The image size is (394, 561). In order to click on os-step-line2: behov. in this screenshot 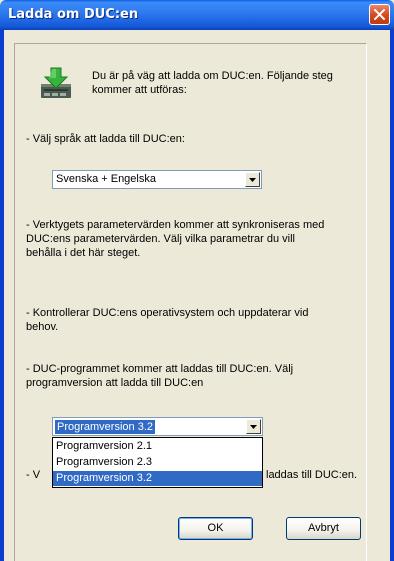, I will do `click(42, 327)`.